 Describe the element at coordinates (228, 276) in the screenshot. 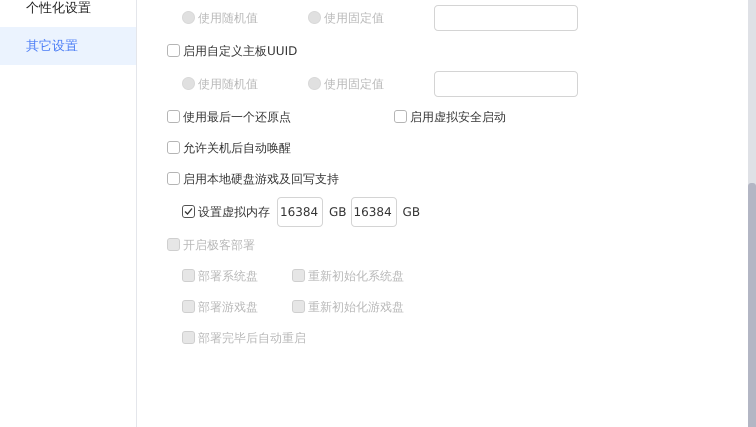

I see `checkbox-label: 部署系统盘` at that location.